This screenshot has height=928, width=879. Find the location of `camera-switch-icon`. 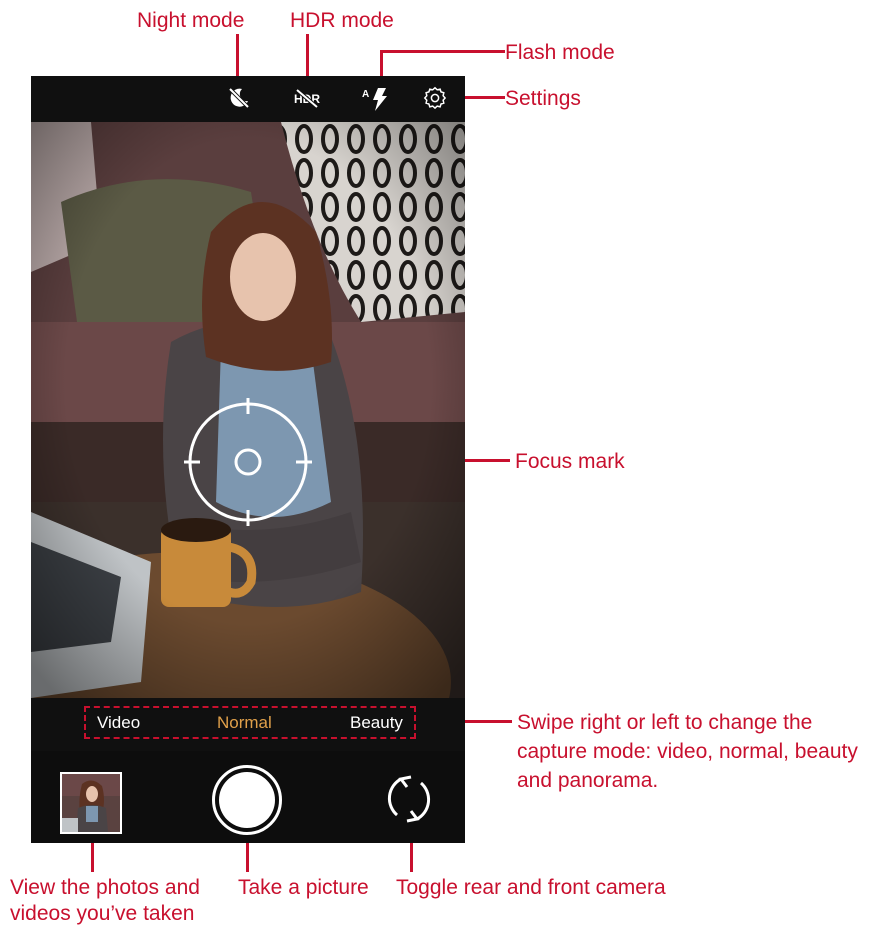

camera-switch-icon is located at coordinates (409, 799).